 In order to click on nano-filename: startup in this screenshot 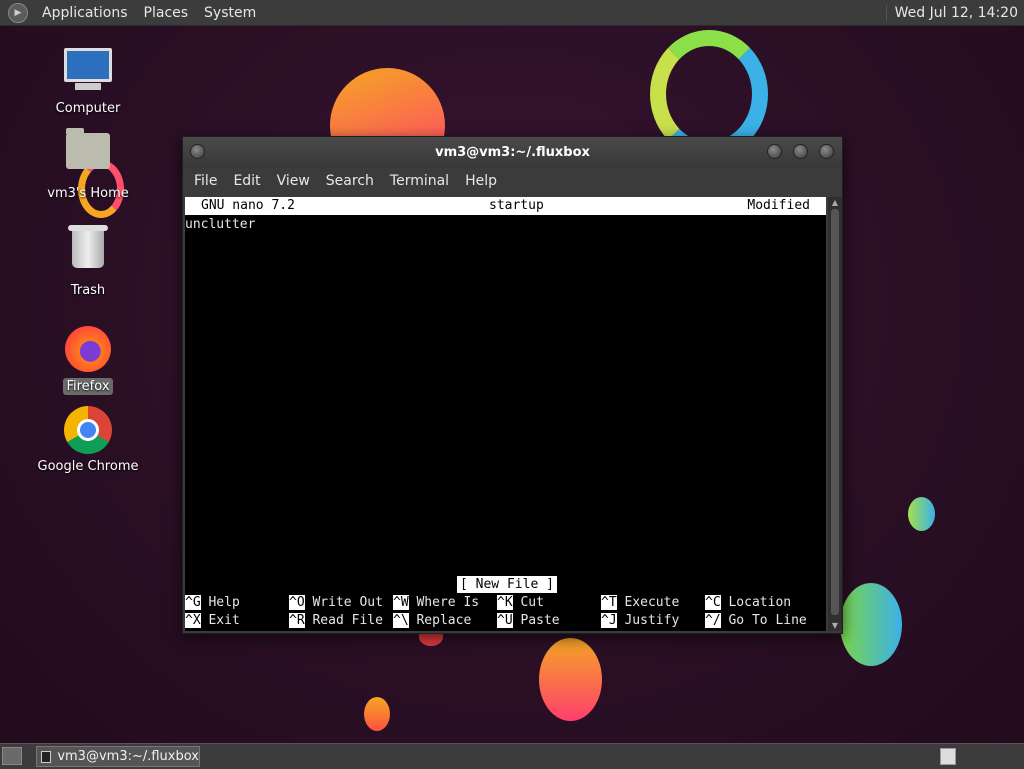, I will do `click(516, 205)`.